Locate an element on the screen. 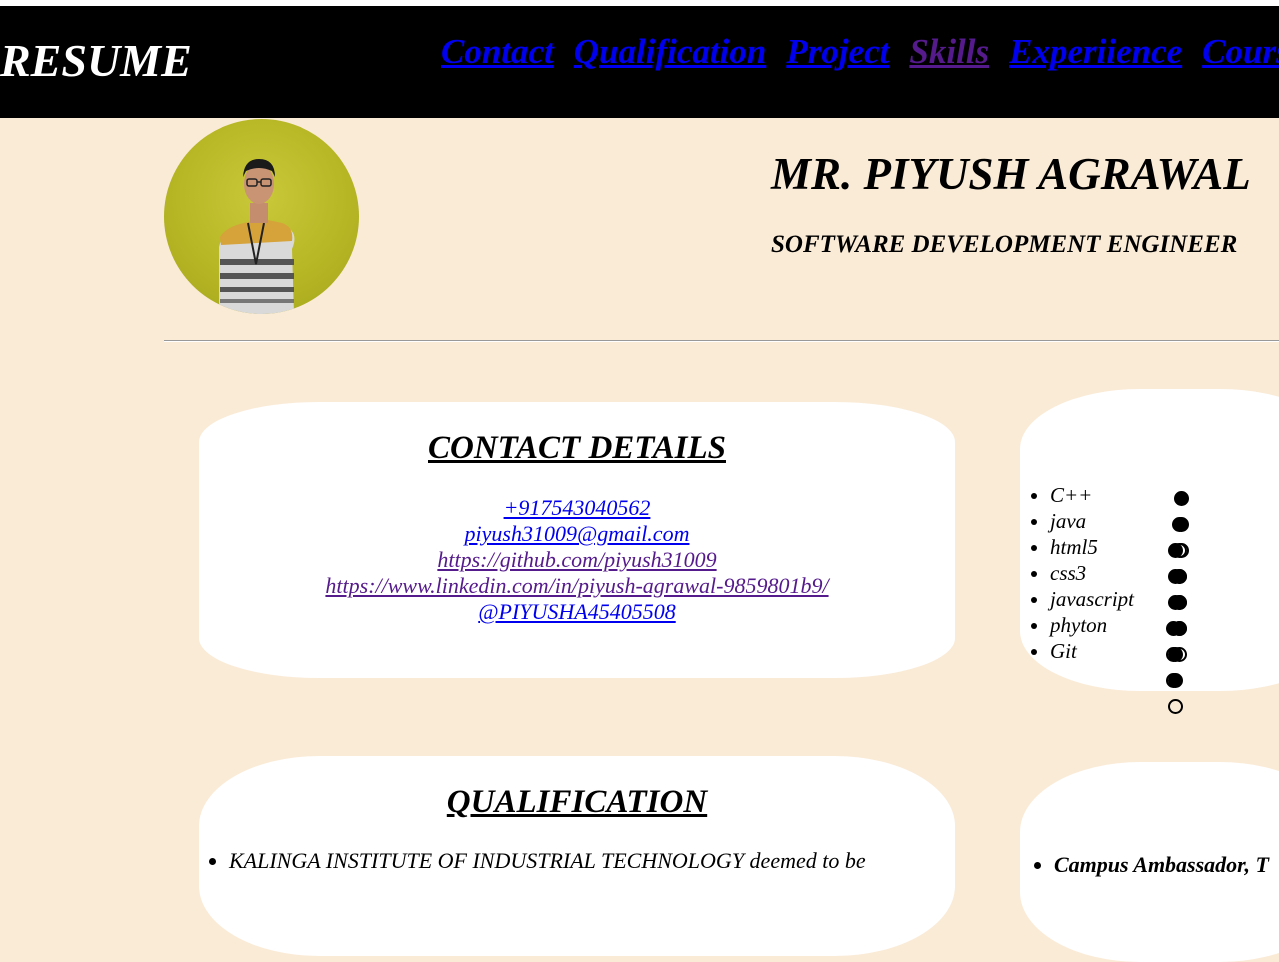 This screenshot has width=1279, height=962. nav-link-contact: Contact is located at coordinates (497, 51).